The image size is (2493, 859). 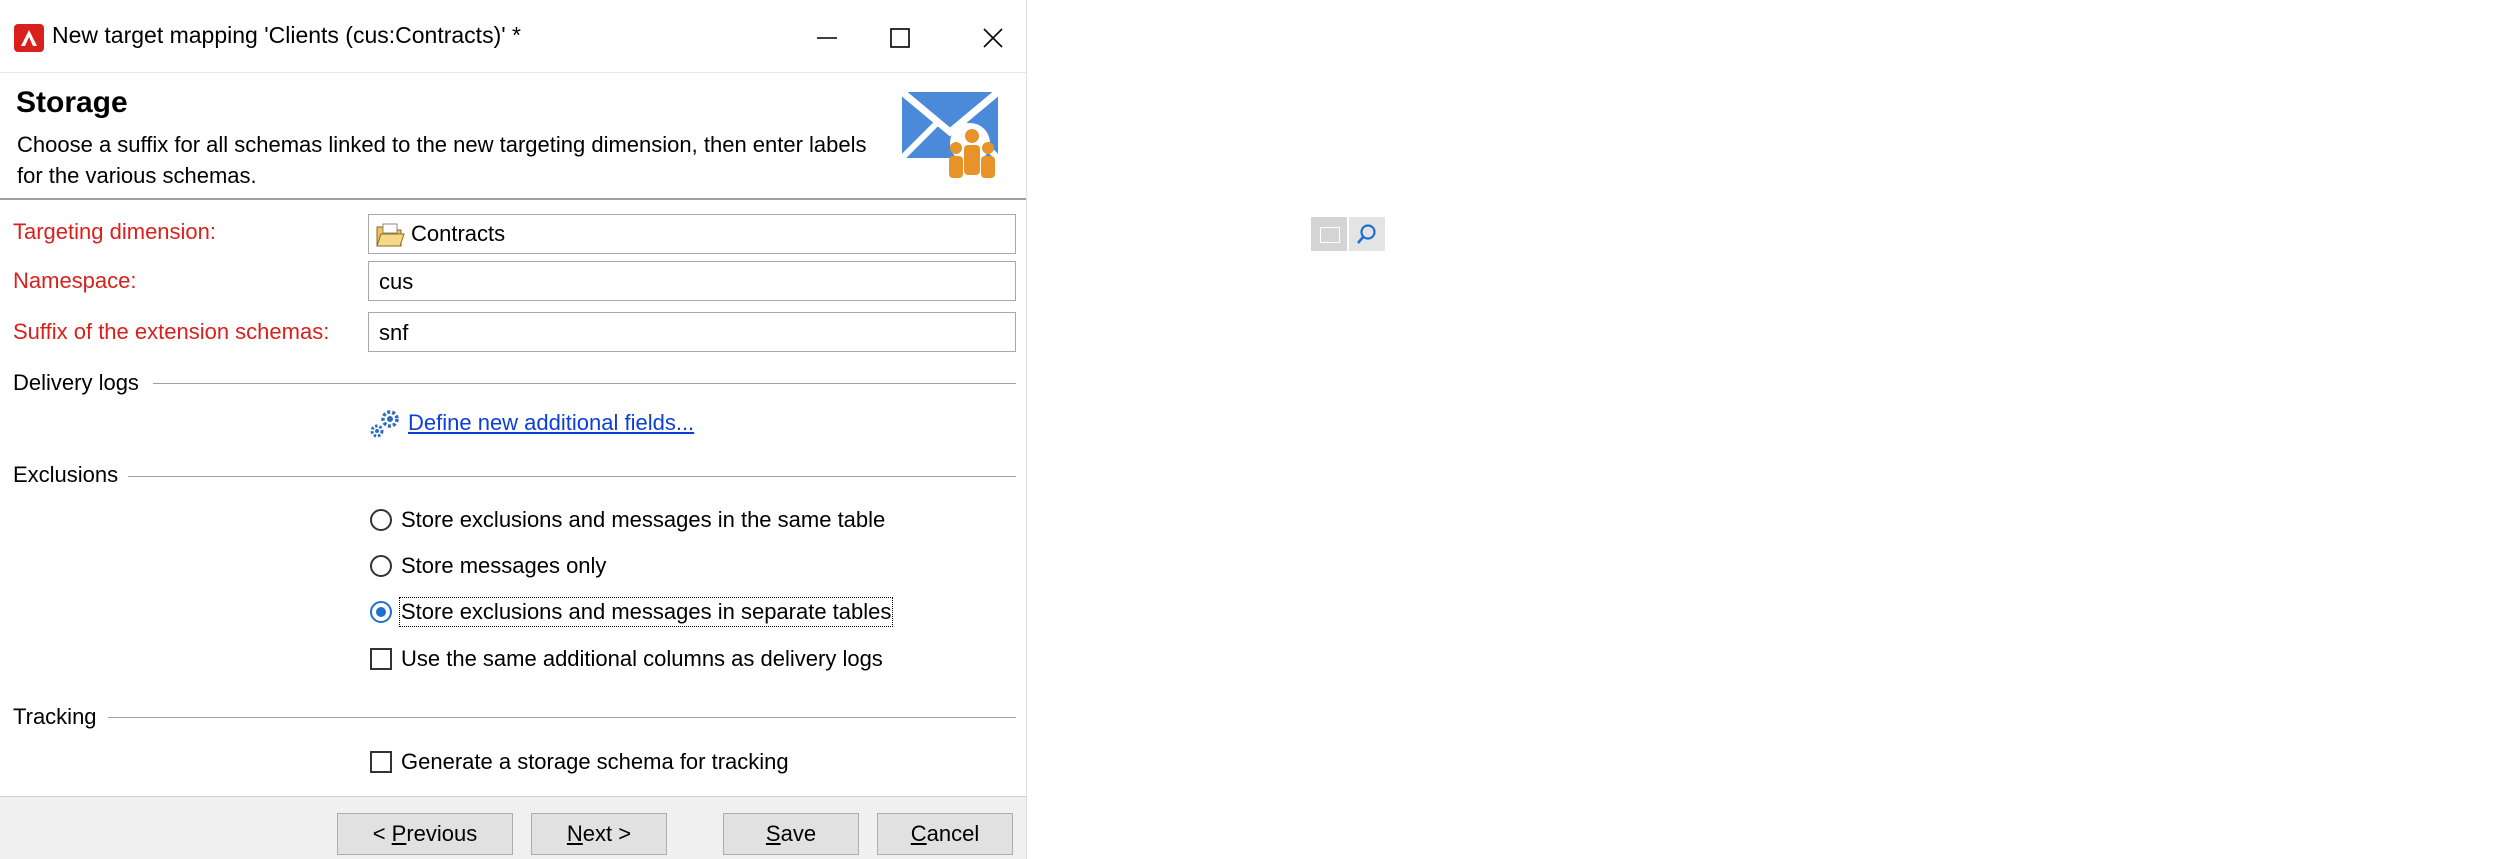 I want to click on next-button: Next >, so click(x=599, y=834).